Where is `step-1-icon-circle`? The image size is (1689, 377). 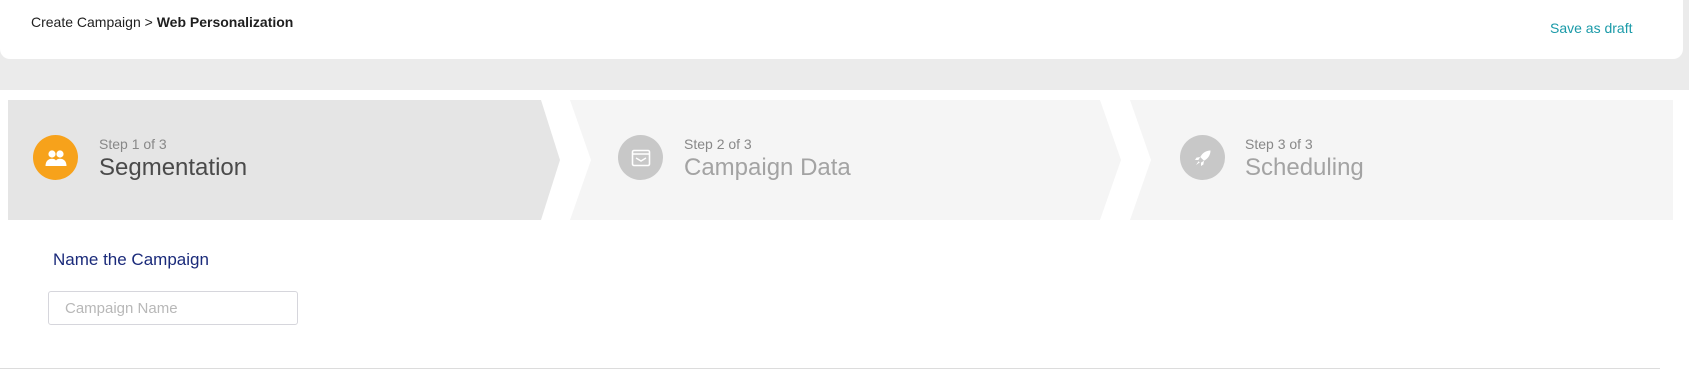 step-1-icon-circle is located at coordinates (55, 157).